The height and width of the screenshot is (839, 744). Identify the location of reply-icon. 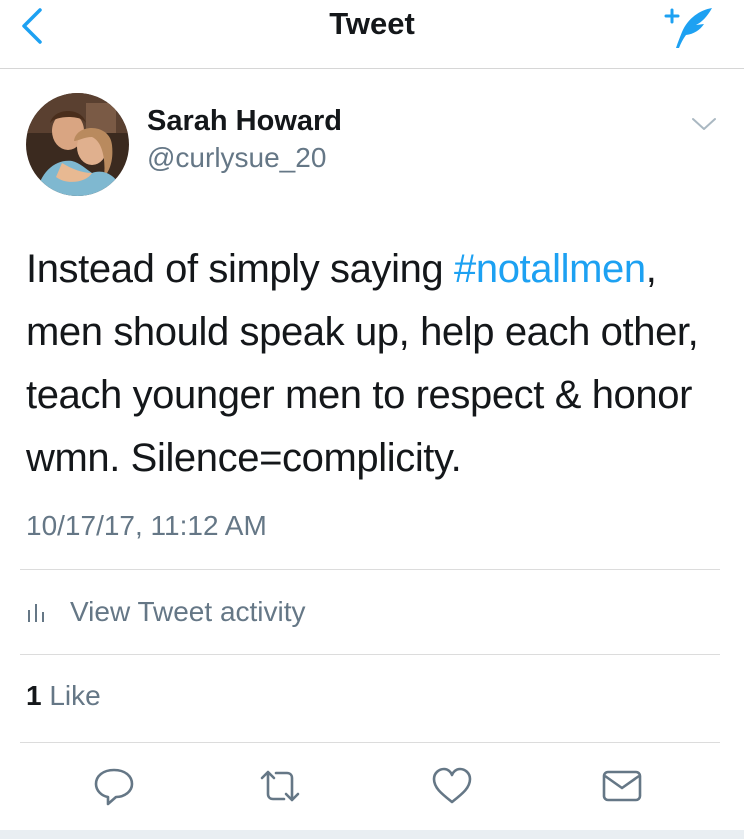
(114, 787).